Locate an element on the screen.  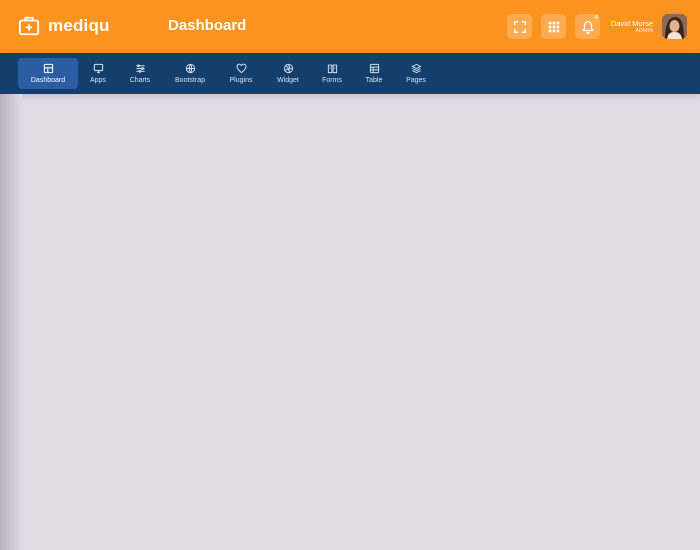
dashboard-icon is located at coordinates (48, 68).